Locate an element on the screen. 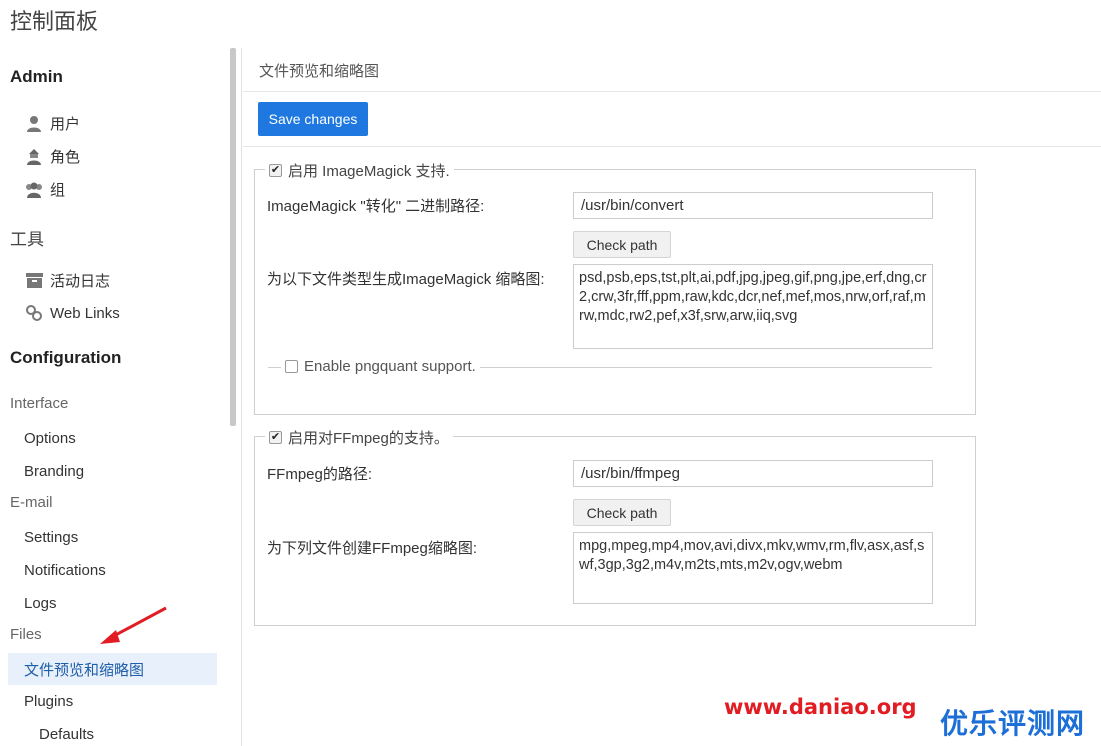 This screenshot has width=1101, height=746. imagemagick-legend-label: 启用 ImageMagick 支持. is located at coordinates (369, 171).